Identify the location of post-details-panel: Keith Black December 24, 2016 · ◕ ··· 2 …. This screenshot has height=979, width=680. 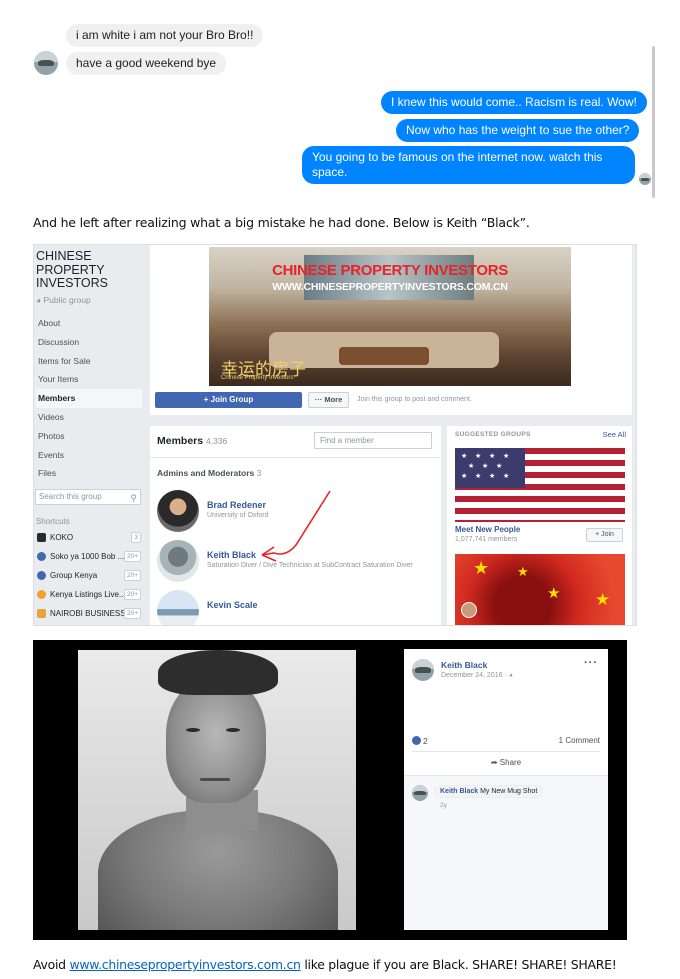
(506, 789).